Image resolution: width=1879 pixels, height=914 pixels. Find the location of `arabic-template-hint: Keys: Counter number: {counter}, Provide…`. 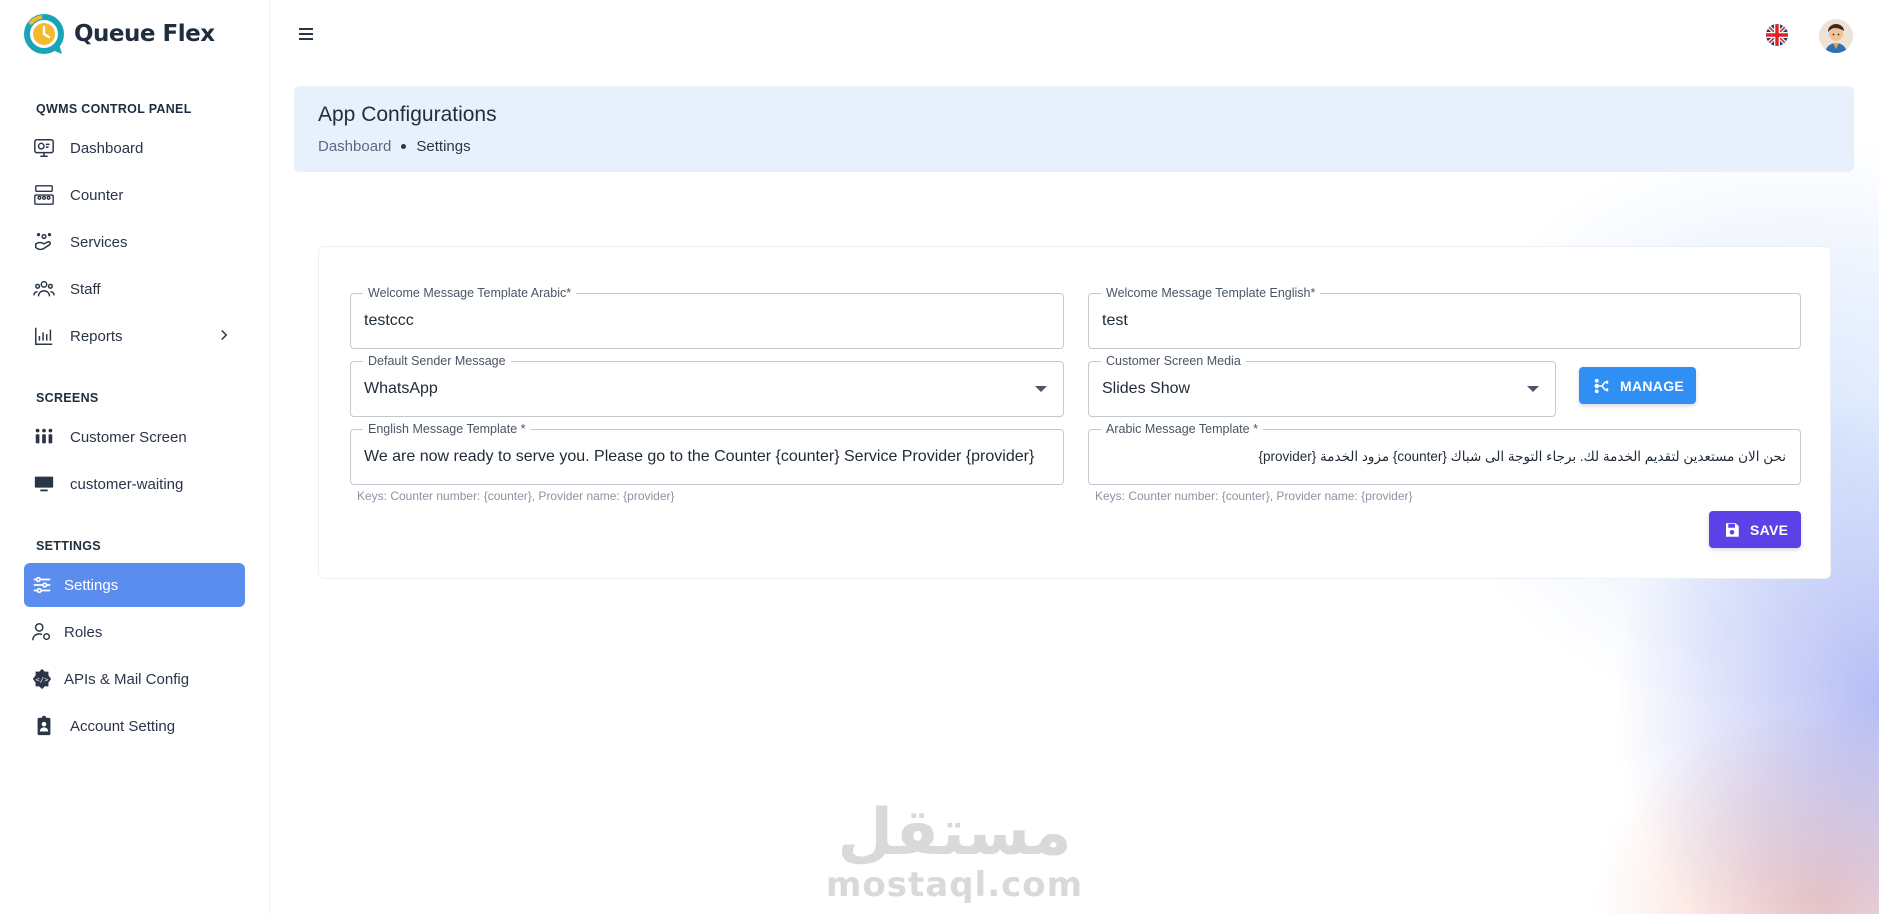

arabic-template-hint: Keys: Counter number: {counter}, Provide… is located at coordinates (1254, 496).